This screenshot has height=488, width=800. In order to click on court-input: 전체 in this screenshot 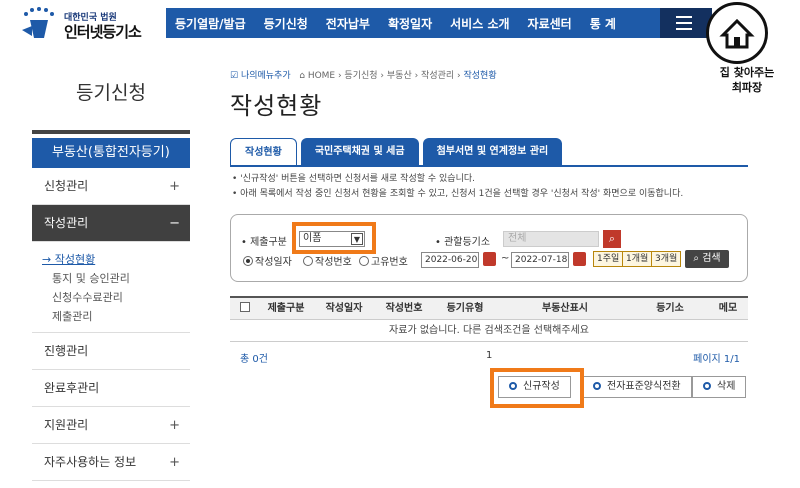, I will do `click(551, 239)`.